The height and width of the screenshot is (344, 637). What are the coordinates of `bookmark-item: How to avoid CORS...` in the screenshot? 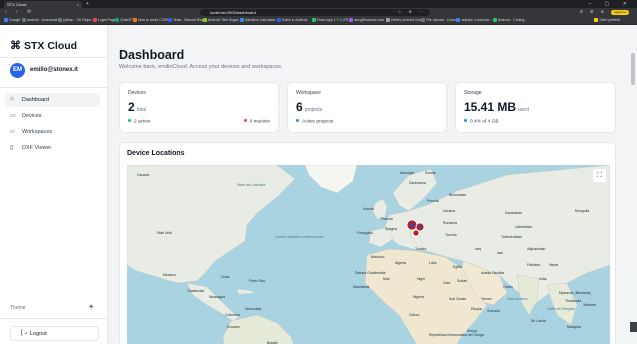 It's located at (152, 20).